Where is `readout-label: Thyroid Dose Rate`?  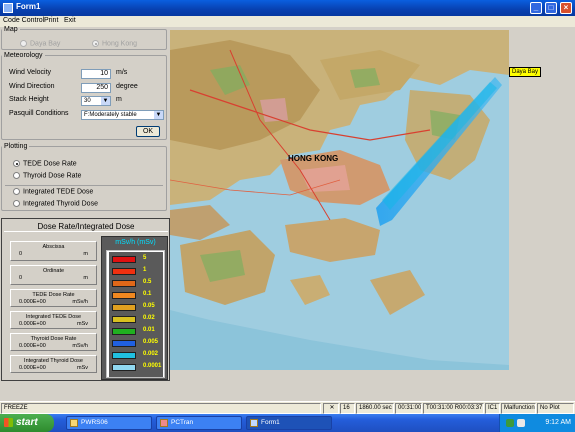
readout-label: Thyroid Dose Rate is located at coordinates (53, 339).